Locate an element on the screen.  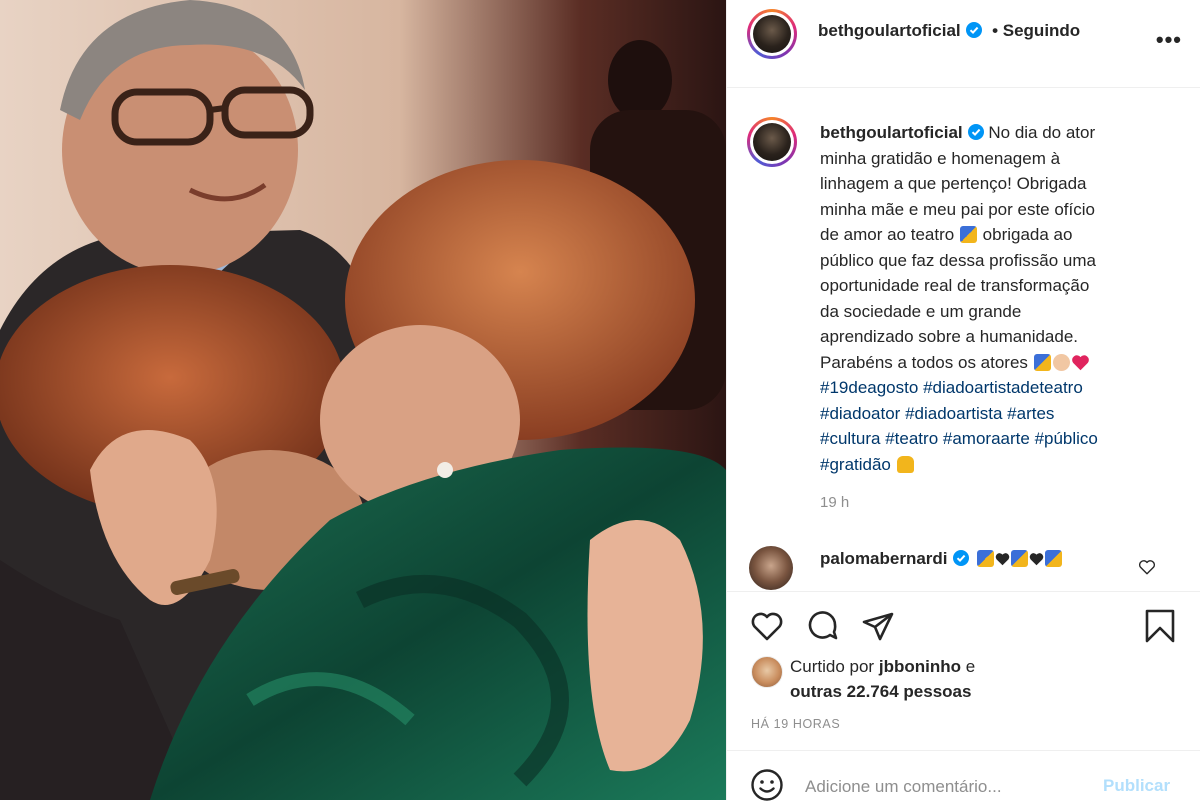
comment-like-heart-icon is located at coordinates (1147, 567).